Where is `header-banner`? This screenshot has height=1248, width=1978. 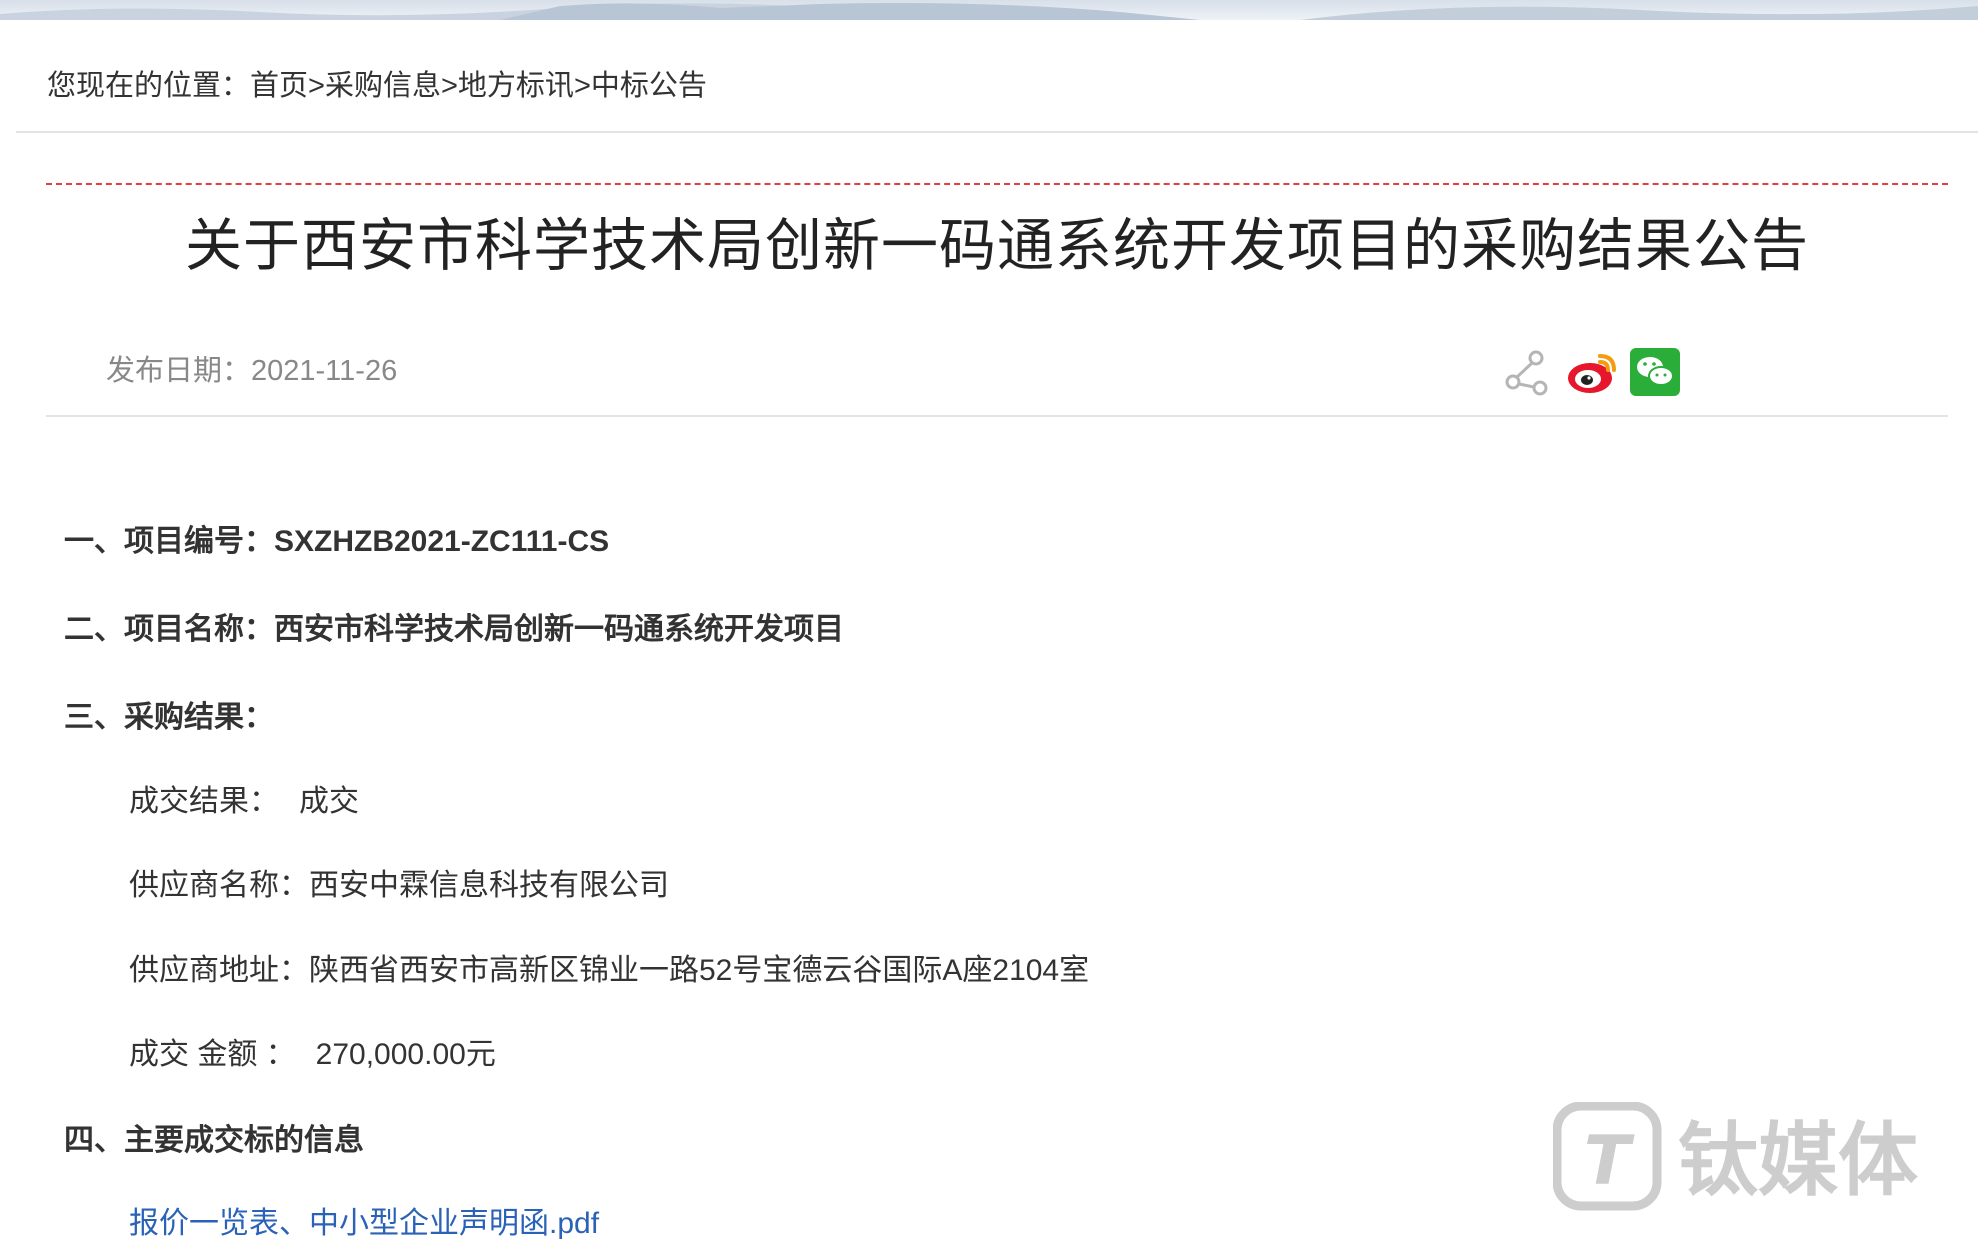 header-banner is located at coordinates (989, 10).